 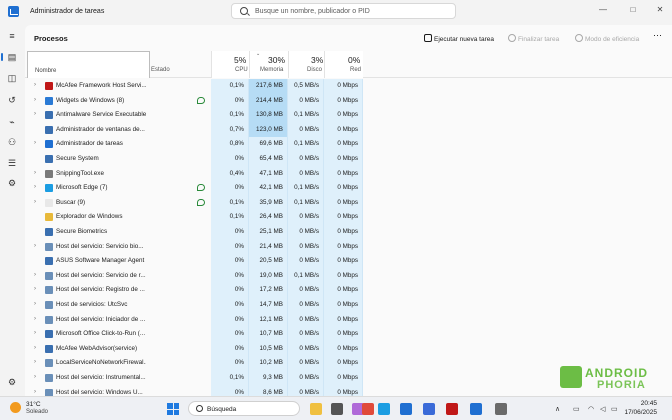 I want to click on users-icon: ⚇, so click(x=12, y=142).